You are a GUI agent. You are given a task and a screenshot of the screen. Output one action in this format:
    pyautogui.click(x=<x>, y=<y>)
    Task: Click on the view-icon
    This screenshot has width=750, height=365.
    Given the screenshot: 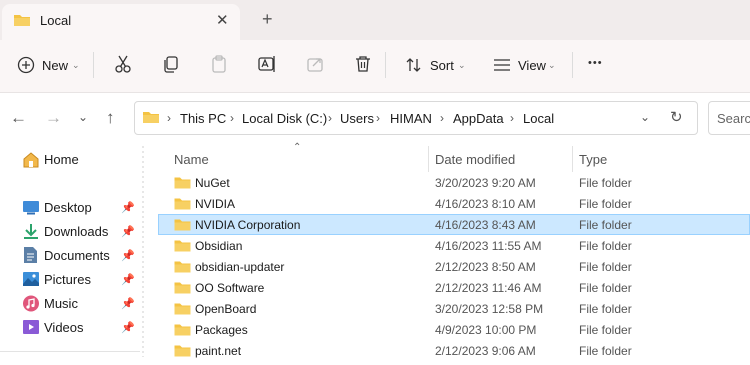 What is the action you would take?
    pyautogui.click(x=502, y=65)
    